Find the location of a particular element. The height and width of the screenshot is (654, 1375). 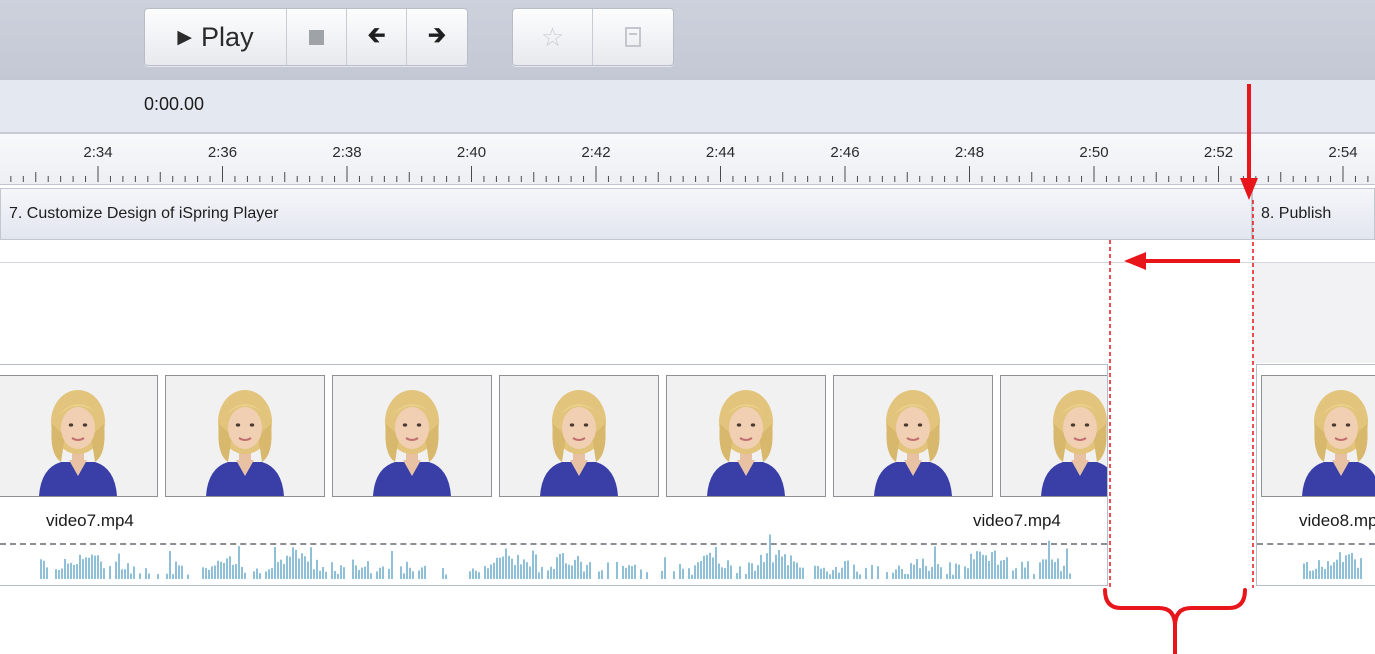

ruler-tick-label: 2:38 is located at coordinates (347, 152).